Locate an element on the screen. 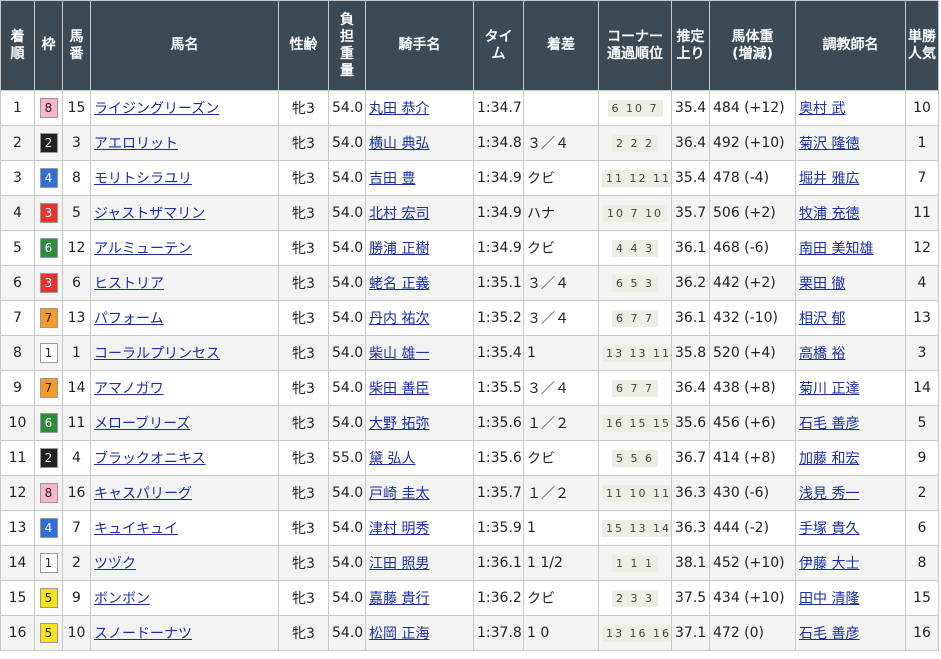  trainer-link: 南田 美知雄 is located at coordinates (836, 249).